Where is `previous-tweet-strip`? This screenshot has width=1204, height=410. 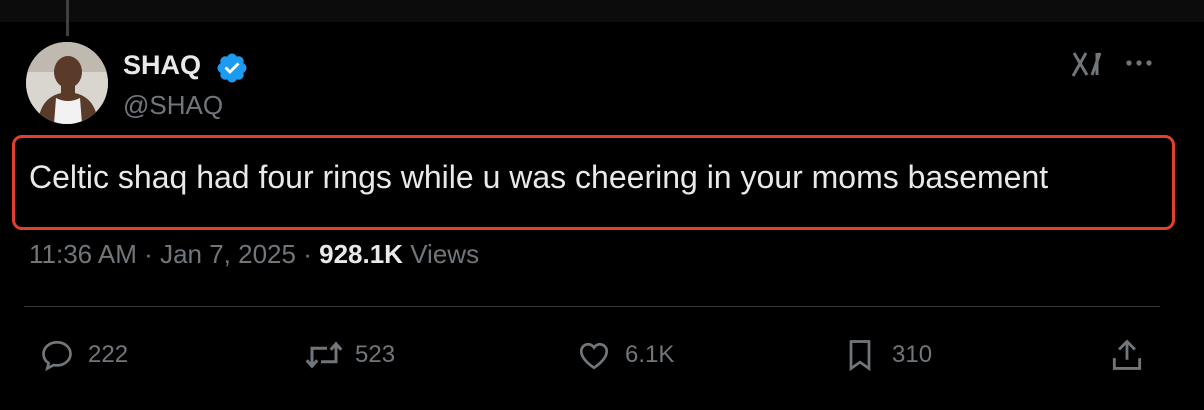
previous-tweet-strip is located at coordinates (602, 11).